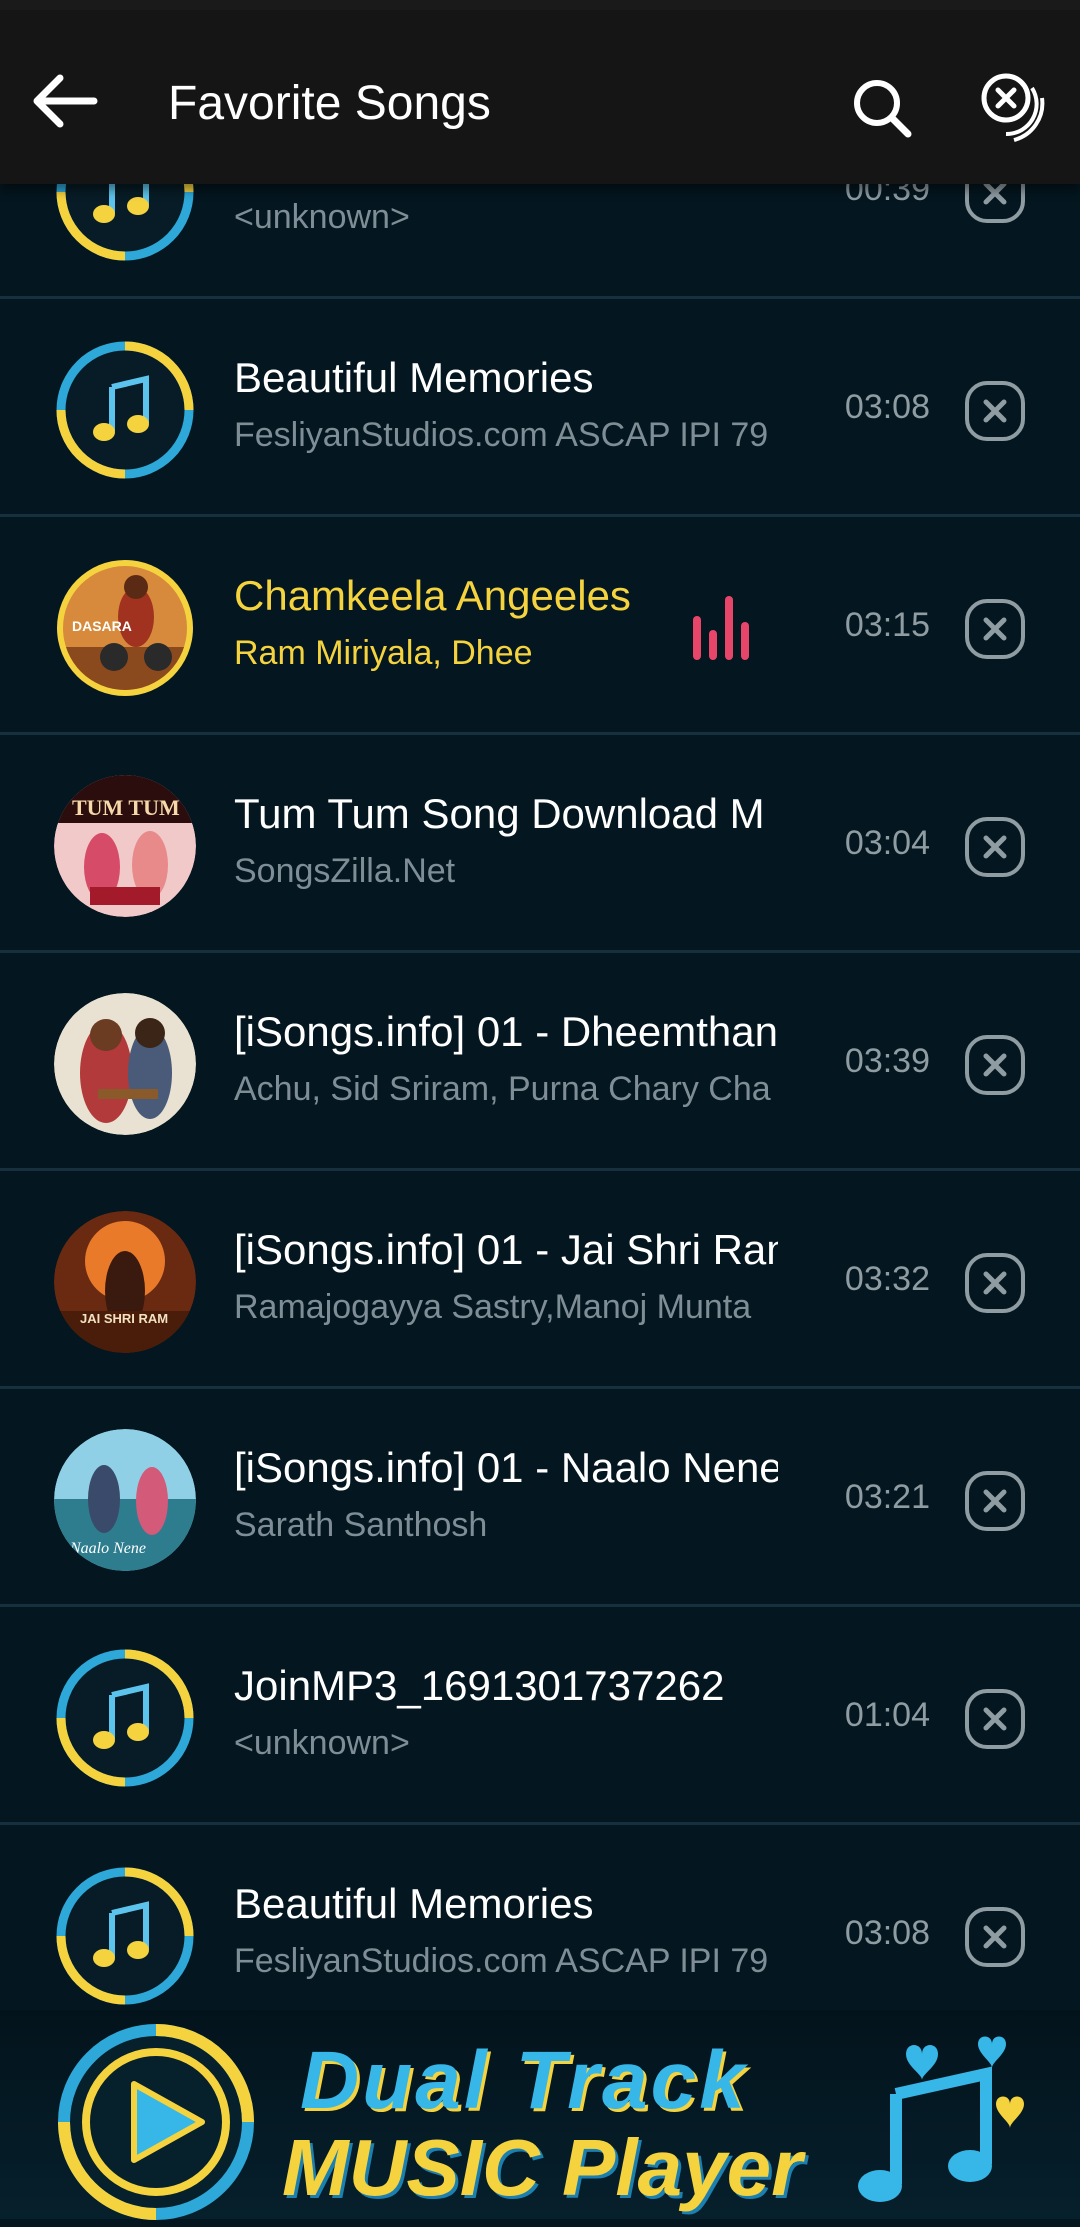 This screenshot has height=2227, width=1080. I want to click on song-artist: Sarath Santhosh, so click(361, 1525).